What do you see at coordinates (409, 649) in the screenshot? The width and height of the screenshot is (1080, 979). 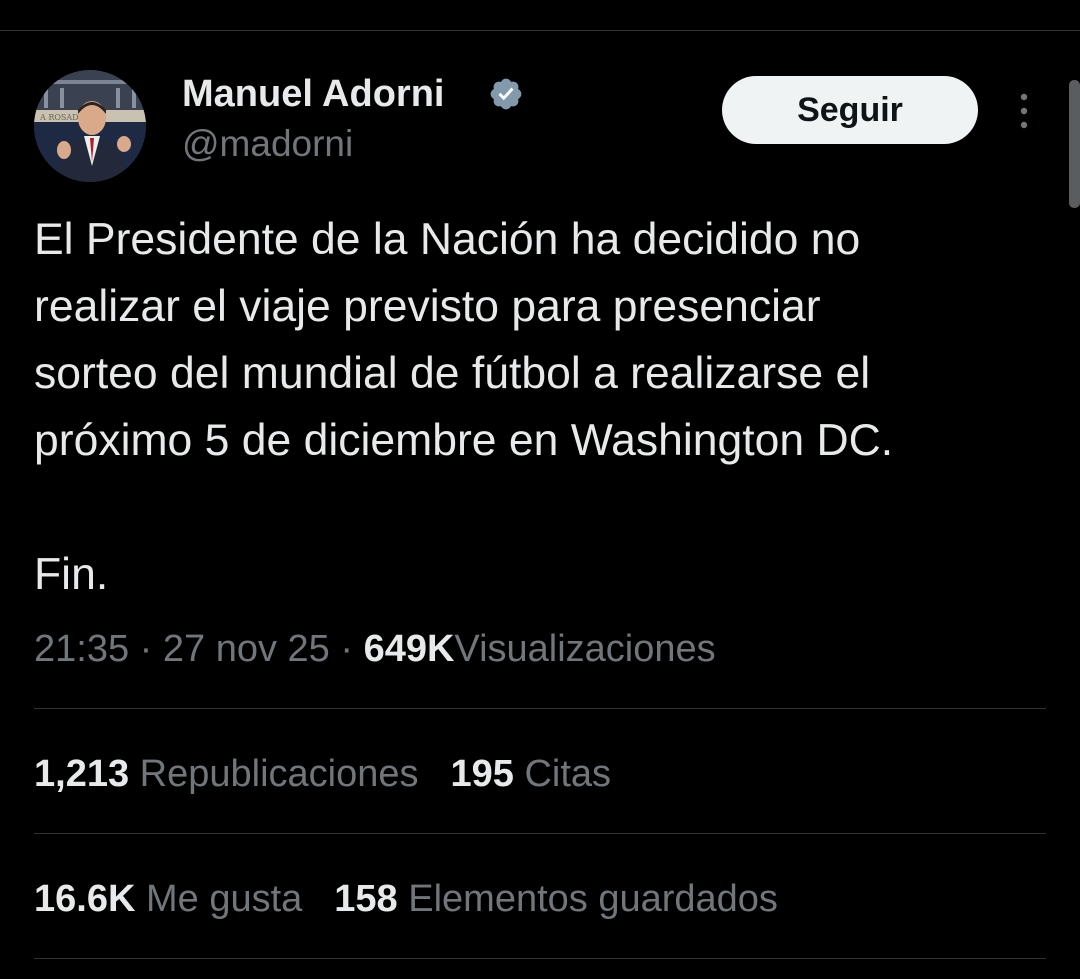 I see `views-count: 649K` at bounding box center [409, 649].